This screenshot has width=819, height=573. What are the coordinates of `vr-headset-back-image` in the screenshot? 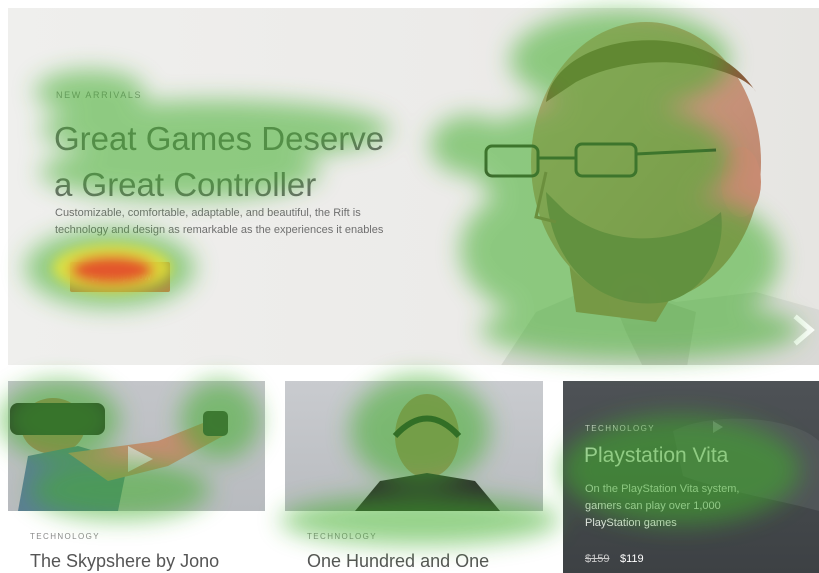 It's located at (427, 452).